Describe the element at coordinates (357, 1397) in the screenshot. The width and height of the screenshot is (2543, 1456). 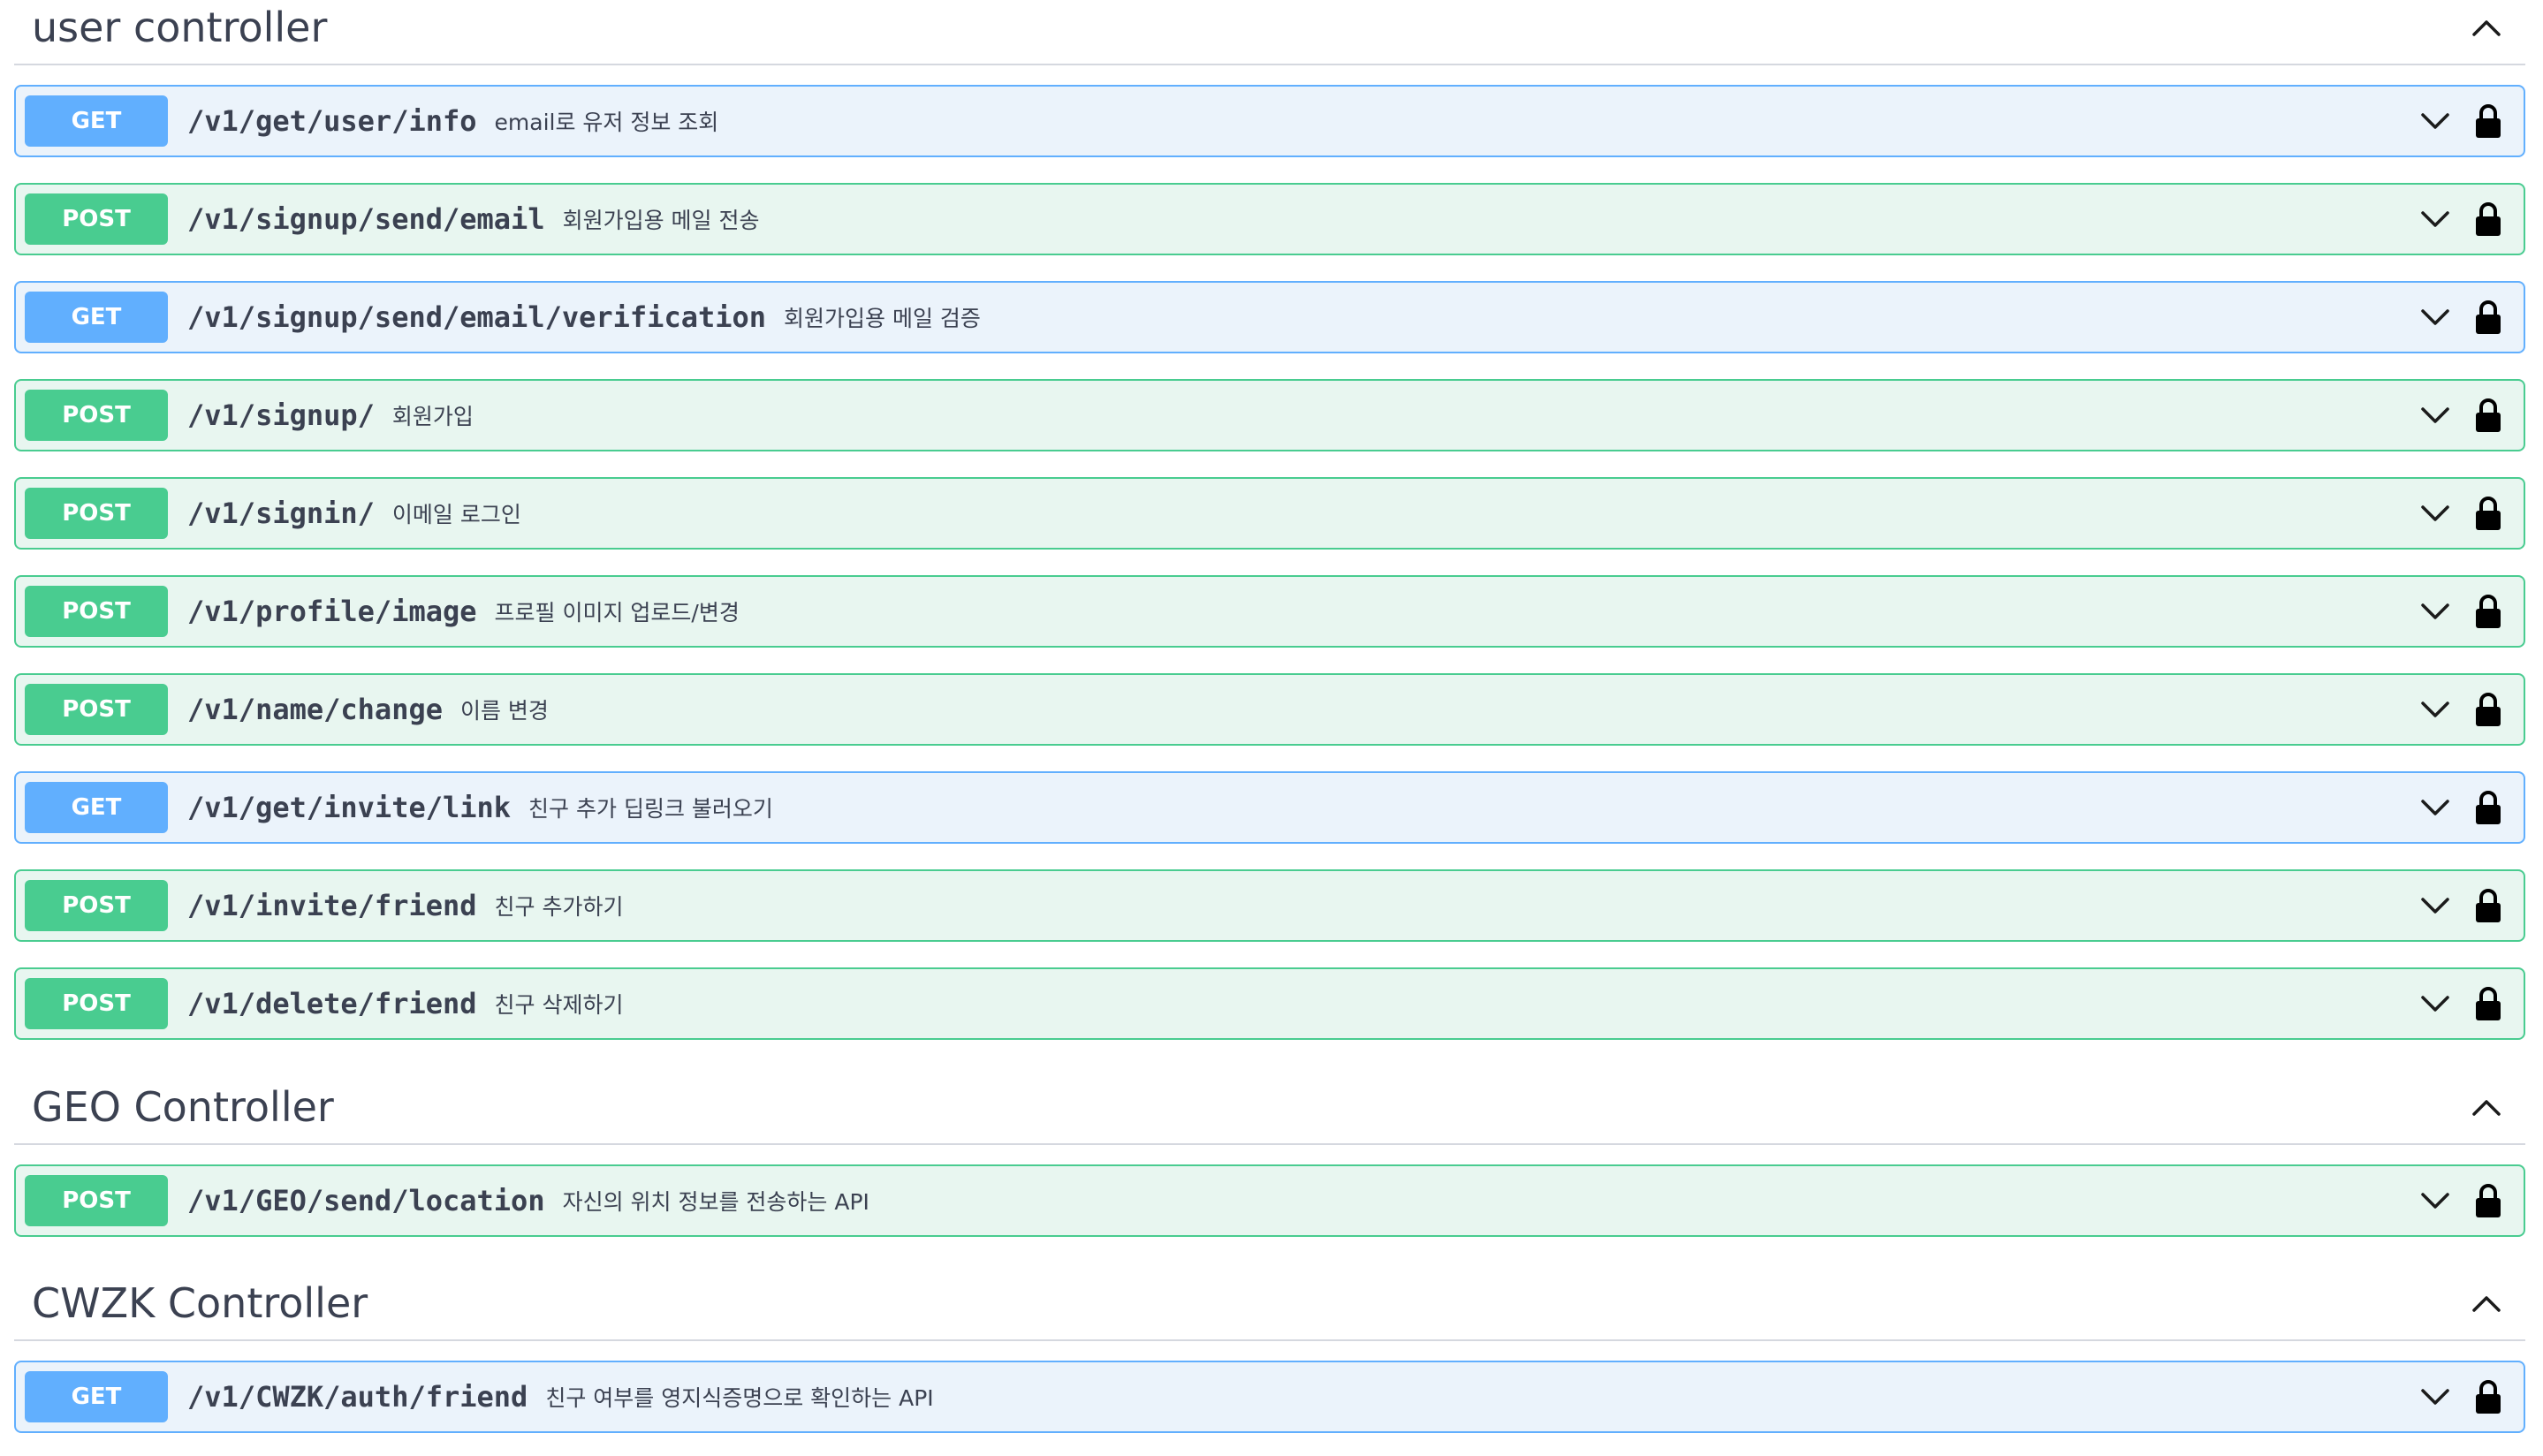
I see `operation-path: /v1/CWZK/auth/friend` at that location.